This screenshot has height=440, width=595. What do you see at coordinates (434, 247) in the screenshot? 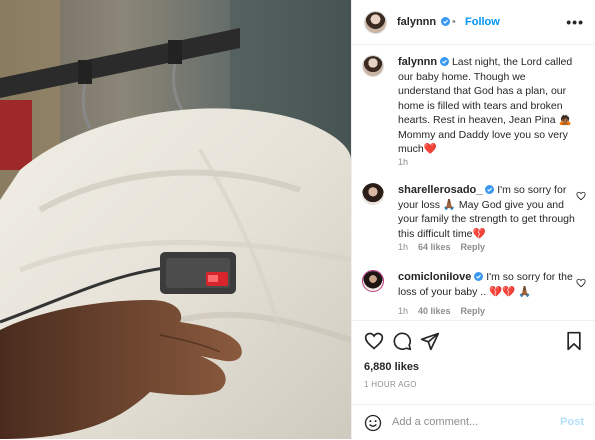
I see `comment-likes: 64 likes` at bounding box center [434, 247].